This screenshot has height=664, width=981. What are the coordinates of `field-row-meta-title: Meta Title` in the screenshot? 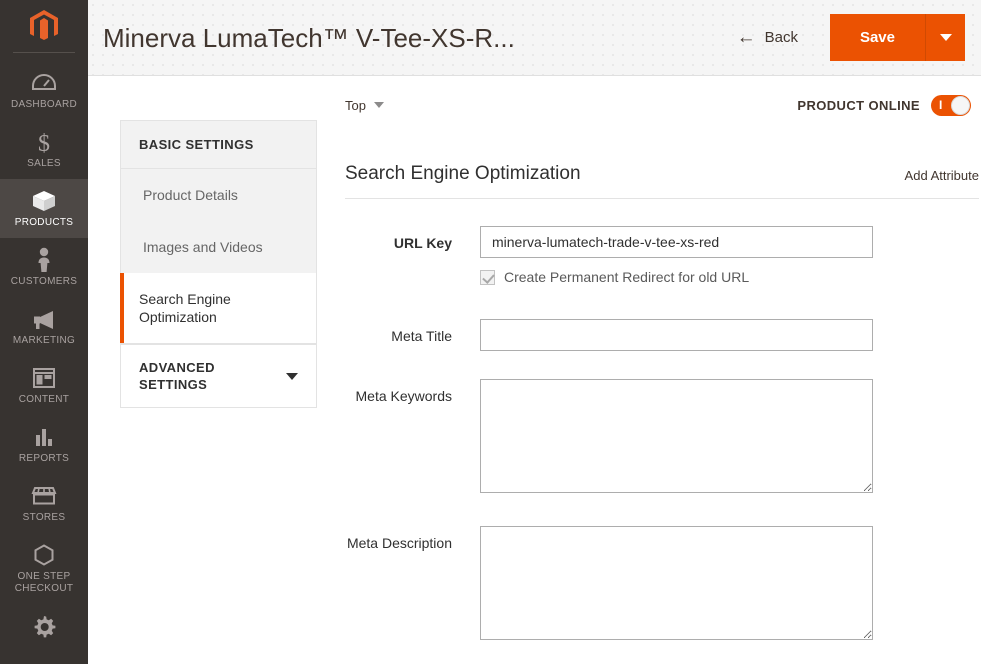 It's located at (663, 335).